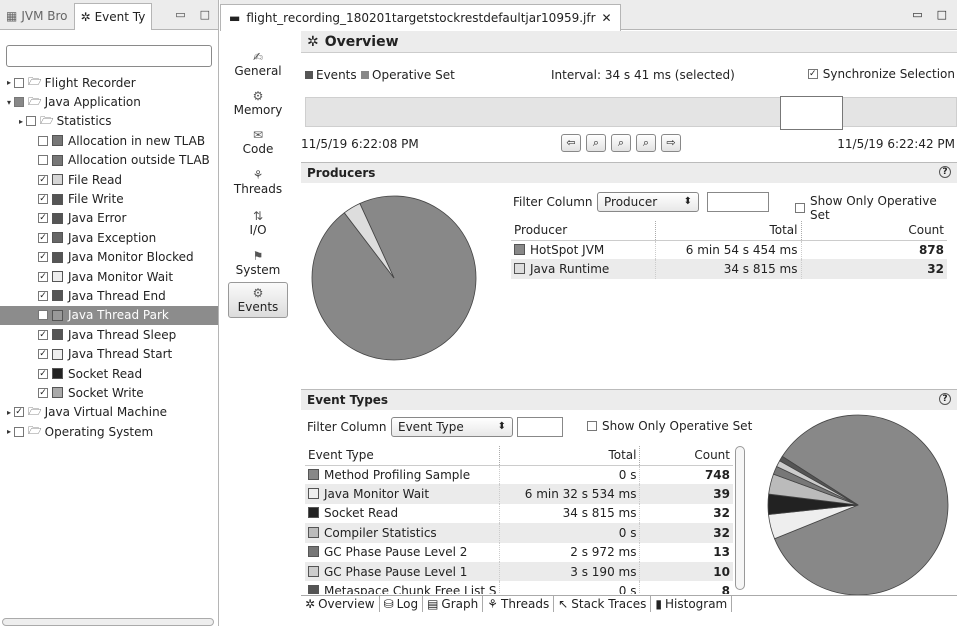  What do you see at coordinates (671, 143) in the screenshot?
I see `forward-button: ⇨` at bounding box center [671, 143].